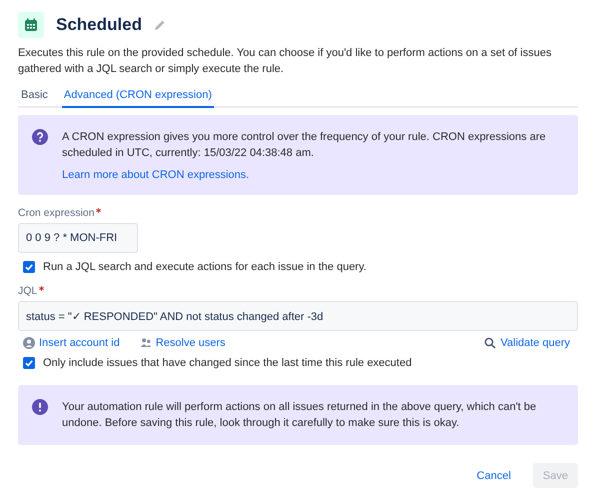 Image resolution: width=600 pixels, height=502 pixels. Describe the element at coordinates (31, 25) in the screenshot. I see `calendar-glyph-icon` at that location.